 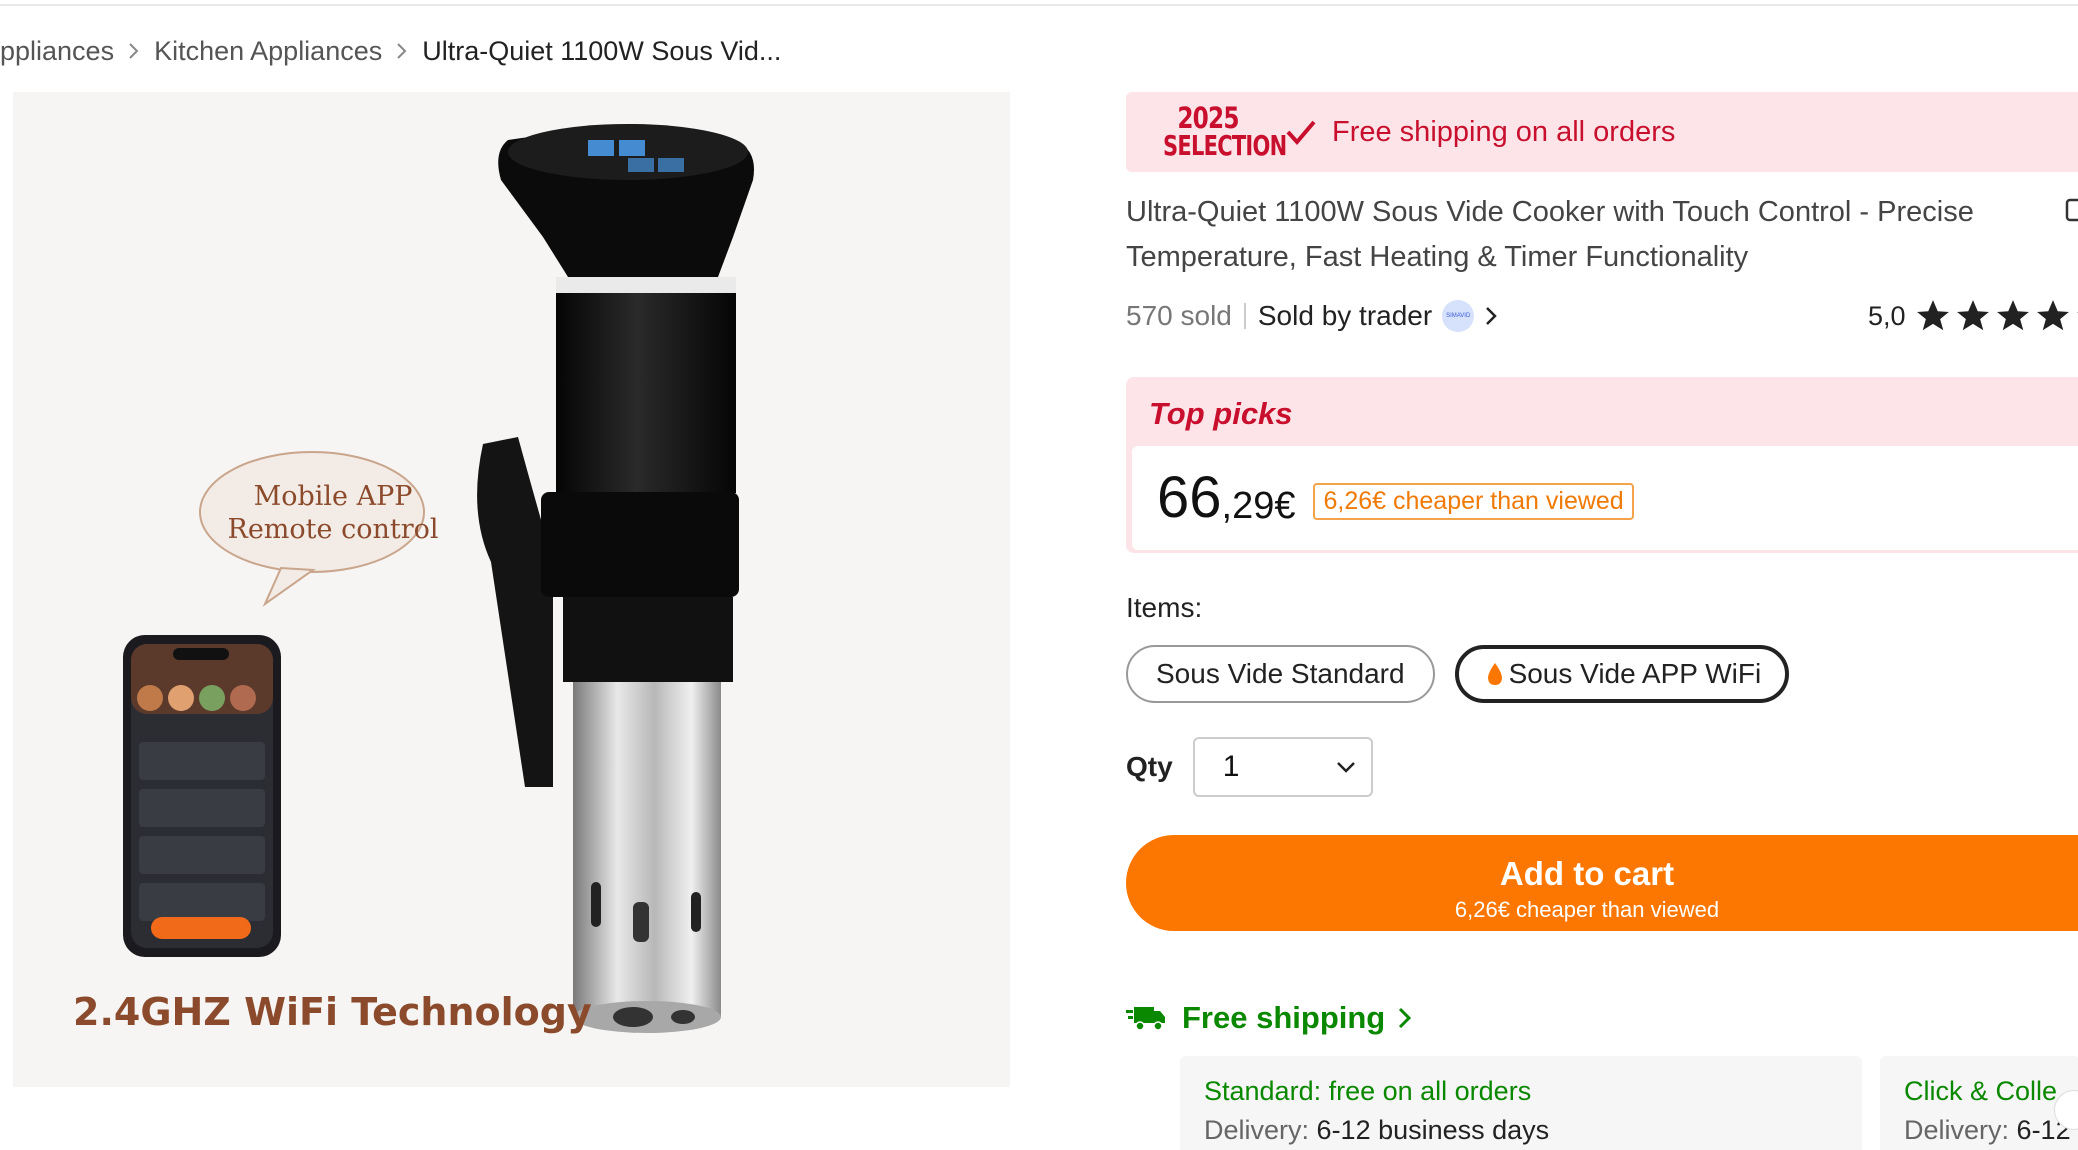 I want to click on breadcrumb-item-appliances: ppliances, so click(x=57, y=51).